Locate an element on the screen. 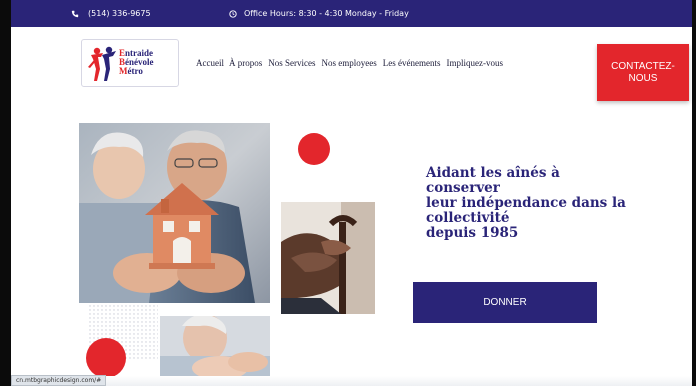  hero-title-line-2: conserver is located at coordinates (463, 188).